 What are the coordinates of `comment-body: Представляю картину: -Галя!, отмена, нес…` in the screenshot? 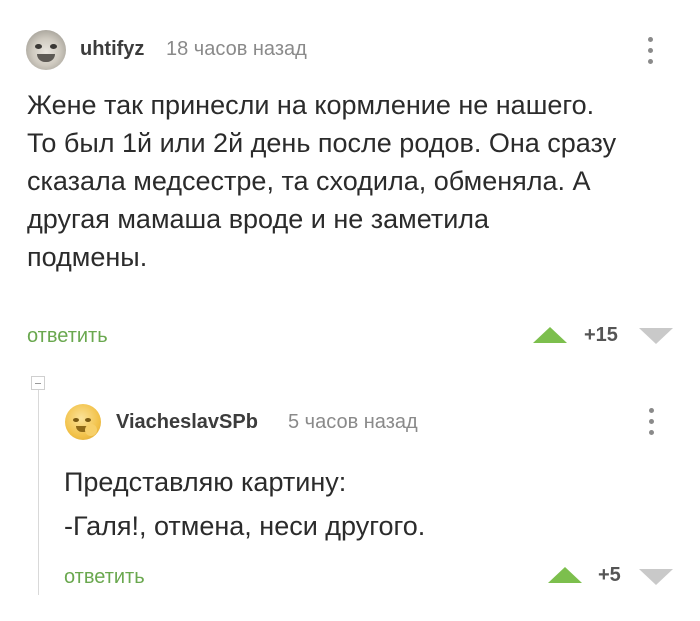 It's located at (244, 504).